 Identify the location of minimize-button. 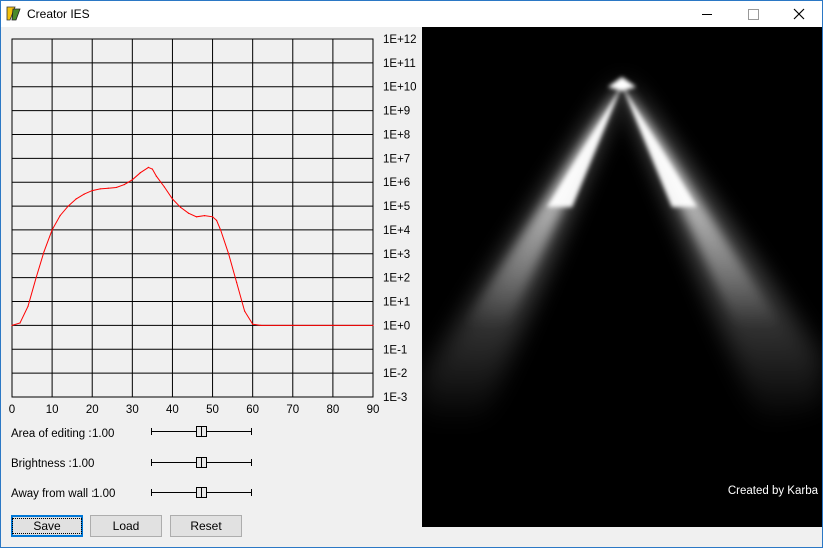
(707, 14).